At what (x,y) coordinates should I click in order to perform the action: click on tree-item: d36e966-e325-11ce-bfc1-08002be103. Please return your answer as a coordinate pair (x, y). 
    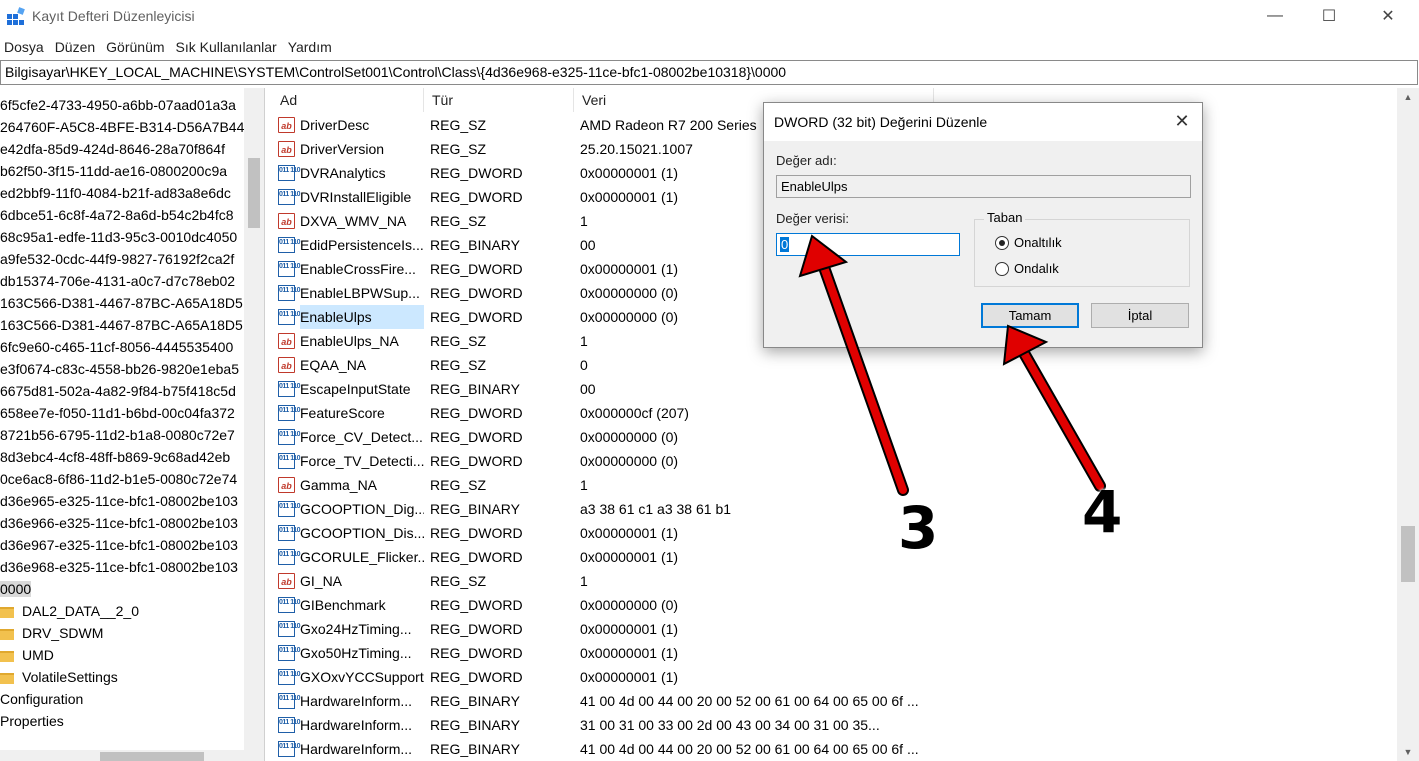
    Looking at the image, I should click on (119, 523).